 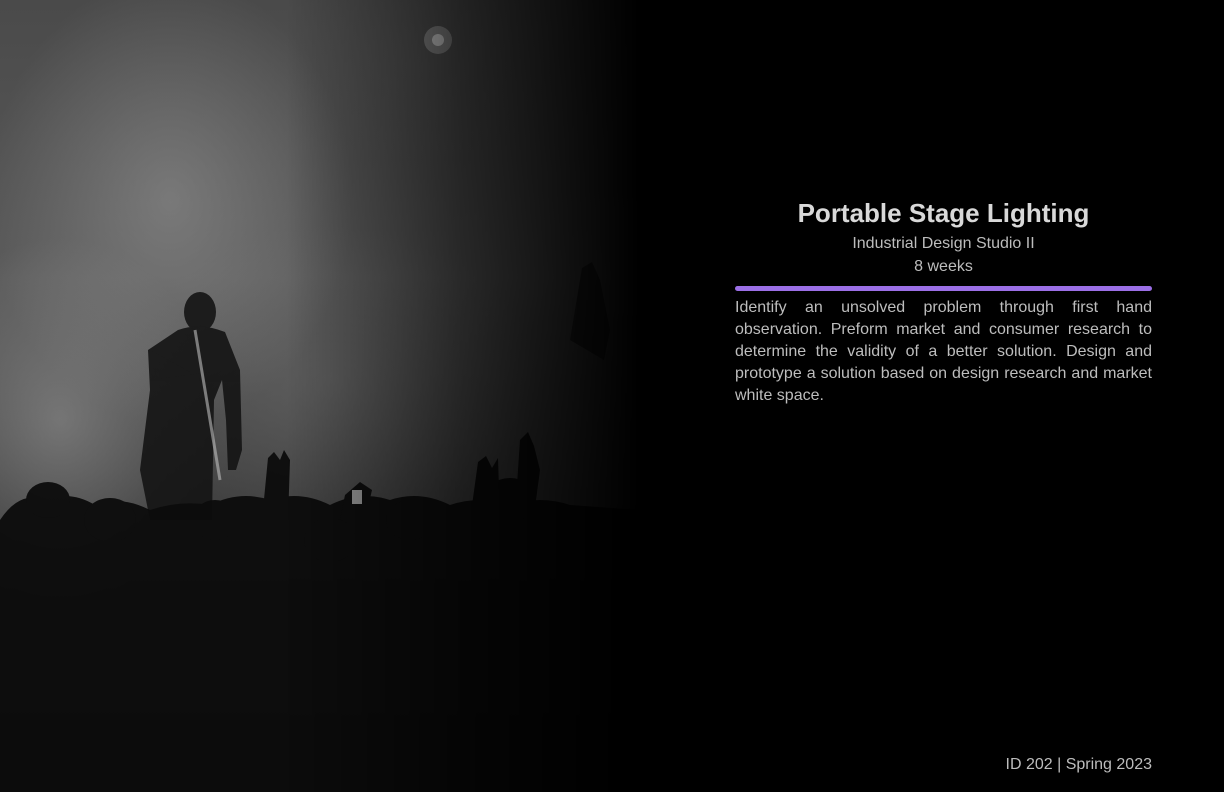 What do you see at coordinates (943, 288) in the screenshot?
I see `accent-divider` at bounding box center [943, 288].